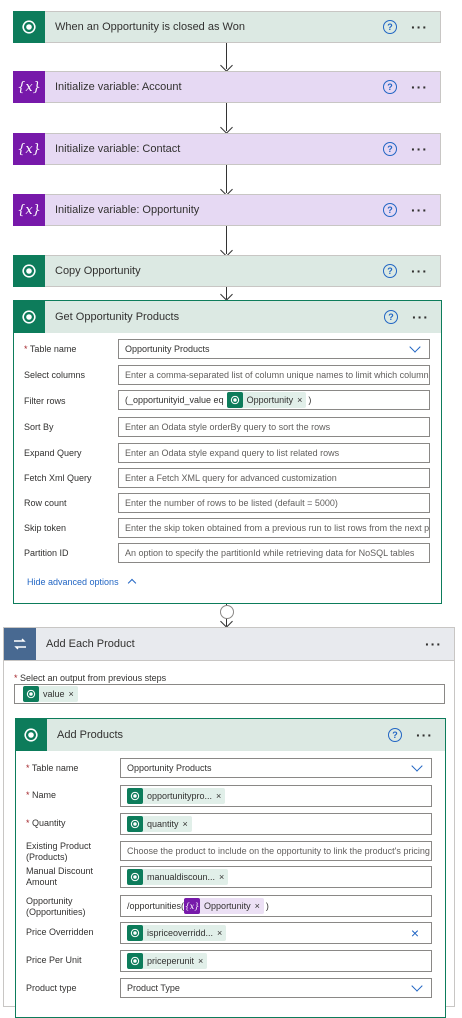  I want to click on price-overridden-input: ispriceoverridd... × ×, so click(276, 933).